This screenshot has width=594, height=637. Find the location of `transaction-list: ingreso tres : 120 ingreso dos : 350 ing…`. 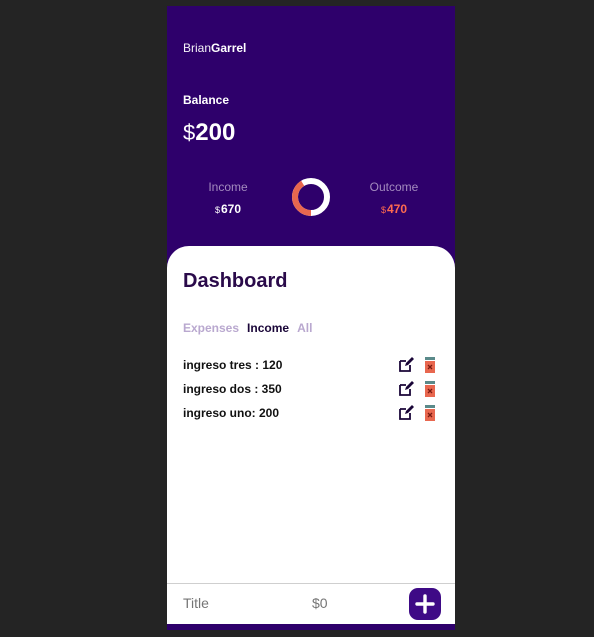

transaction-list: ingreso tres : 120 ingreso dos : 350 ing… is located at coordinates (311, 389).